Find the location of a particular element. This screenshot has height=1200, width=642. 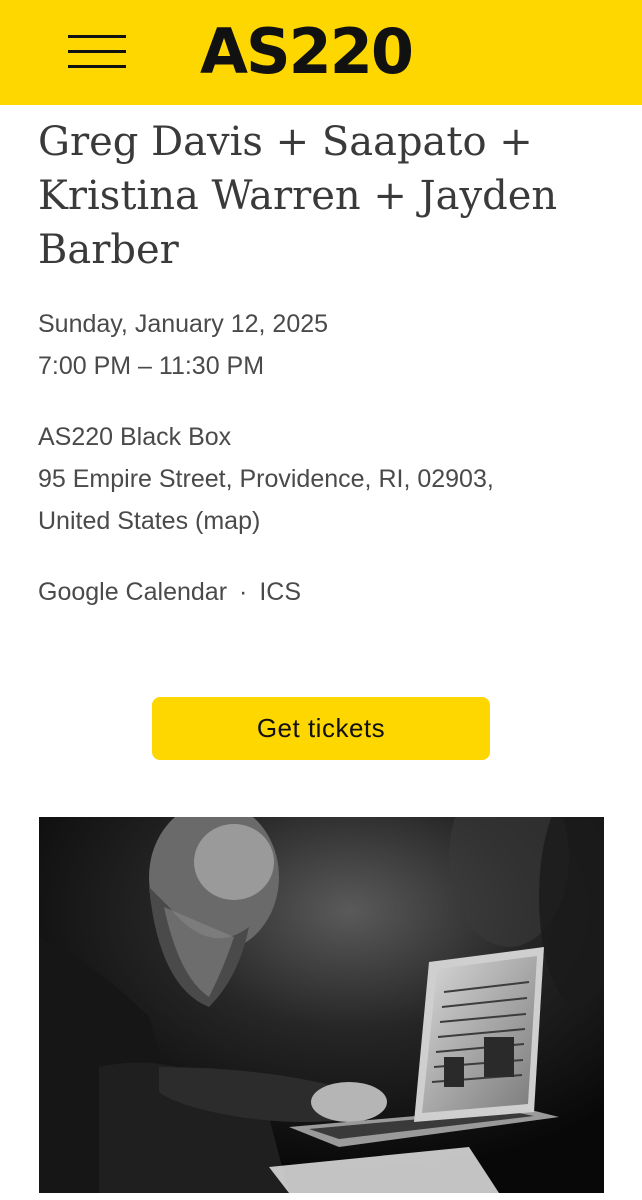

map-link: (map) is located at coordinates (227, 521).